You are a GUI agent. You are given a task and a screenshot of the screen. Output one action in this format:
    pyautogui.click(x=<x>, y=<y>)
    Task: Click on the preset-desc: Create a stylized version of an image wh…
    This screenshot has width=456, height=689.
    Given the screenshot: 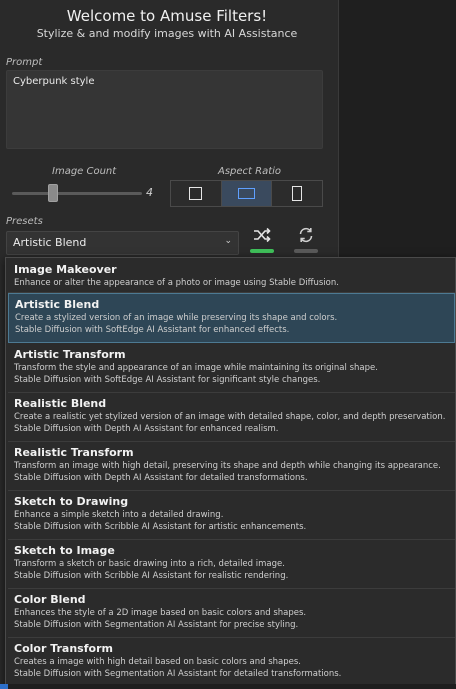 What is the action you would take?
    pyautogui.click(x=176, y=318)
    